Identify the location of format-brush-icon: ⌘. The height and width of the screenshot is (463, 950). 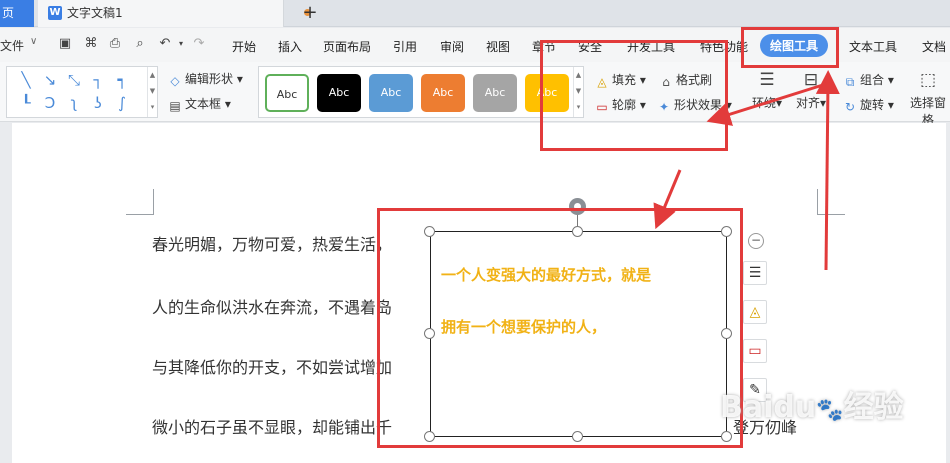
(91, 44).